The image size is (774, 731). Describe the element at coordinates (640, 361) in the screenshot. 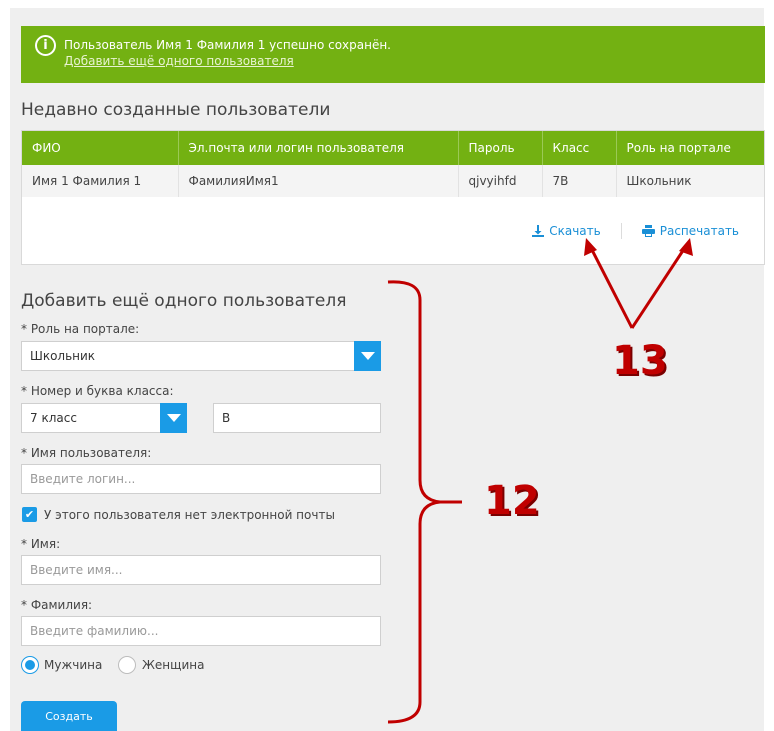

I see `callout-13: 13` at that location.